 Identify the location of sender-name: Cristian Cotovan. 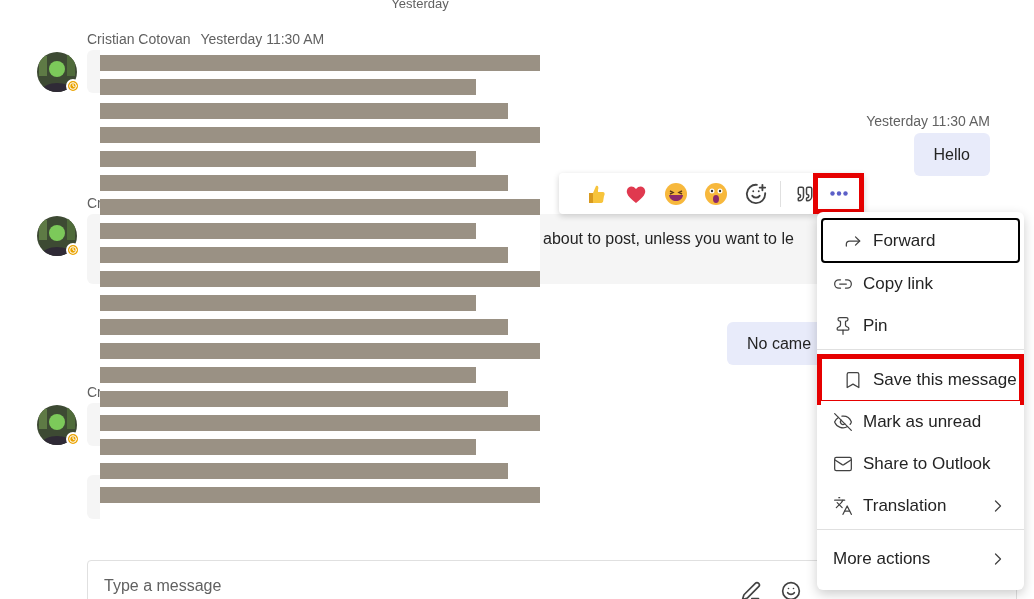
(139, 39).